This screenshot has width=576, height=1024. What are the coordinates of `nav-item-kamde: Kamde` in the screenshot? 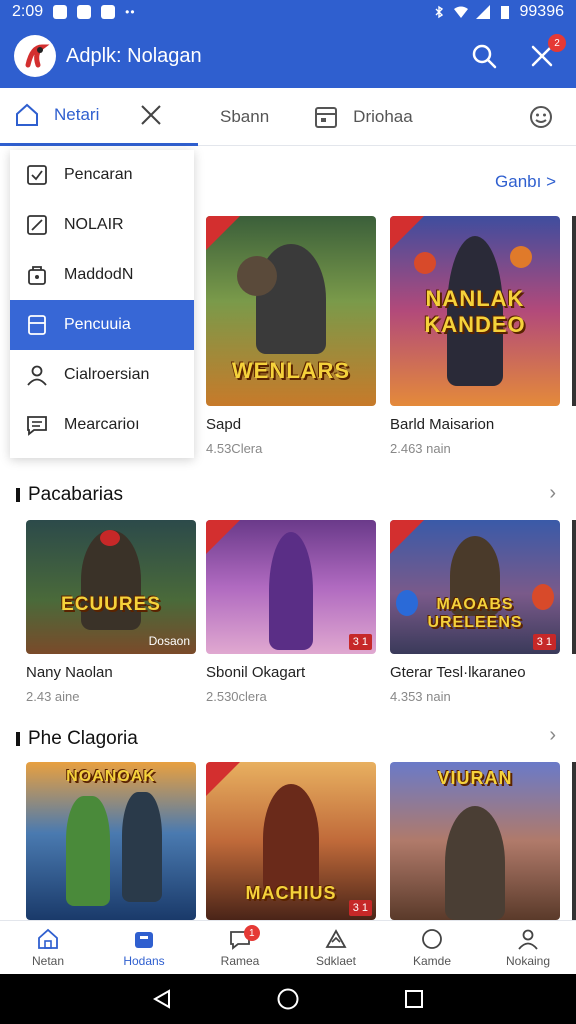 It's located at (432, 947).